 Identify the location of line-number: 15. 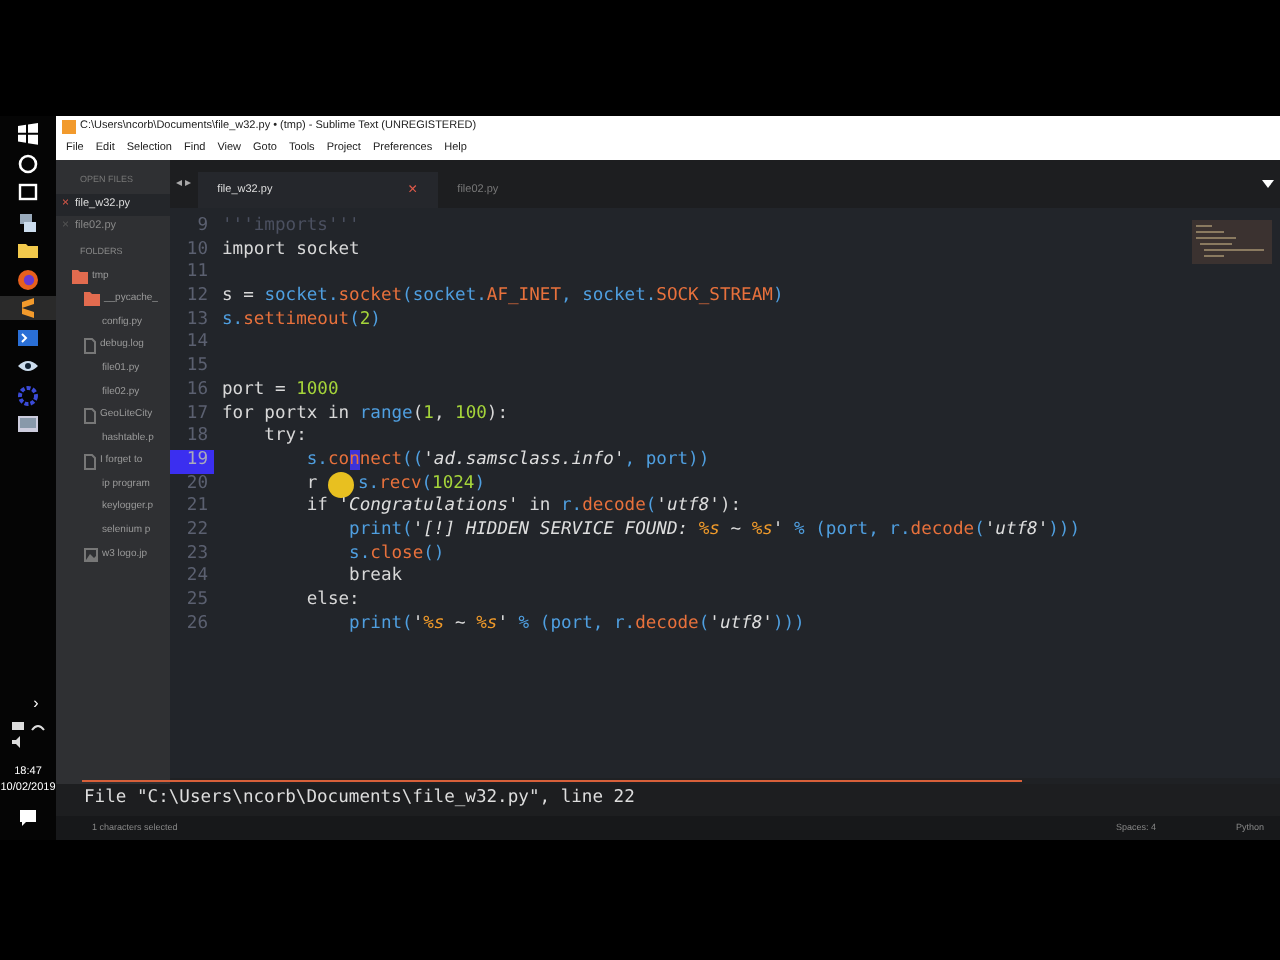
(197, 368).